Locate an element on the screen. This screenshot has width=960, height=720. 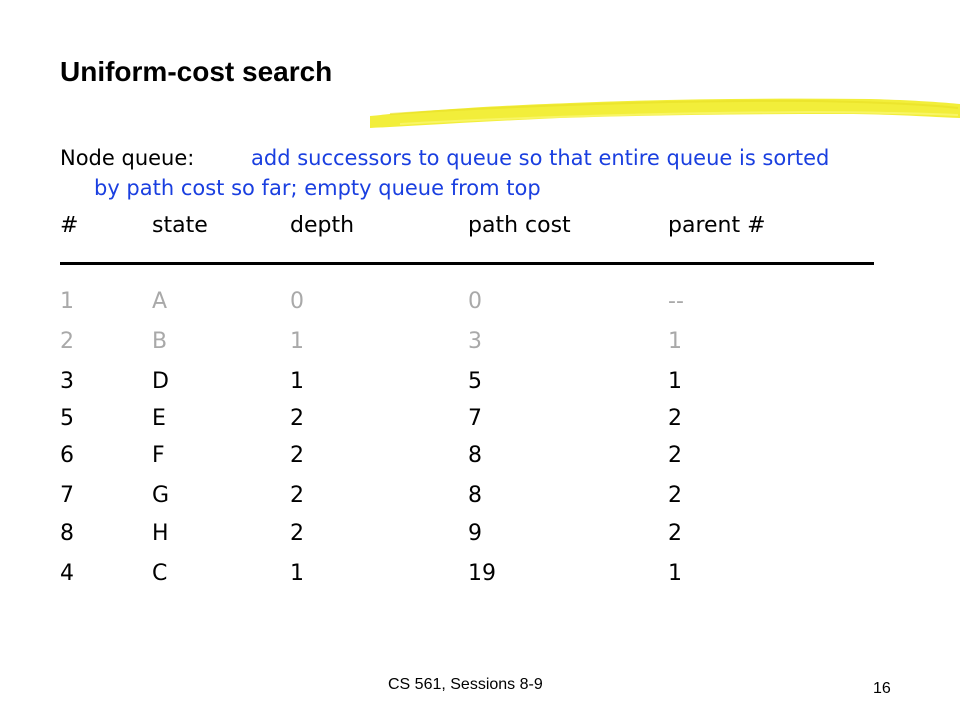
row-depth: 0 is located at coordinates (297, 301).